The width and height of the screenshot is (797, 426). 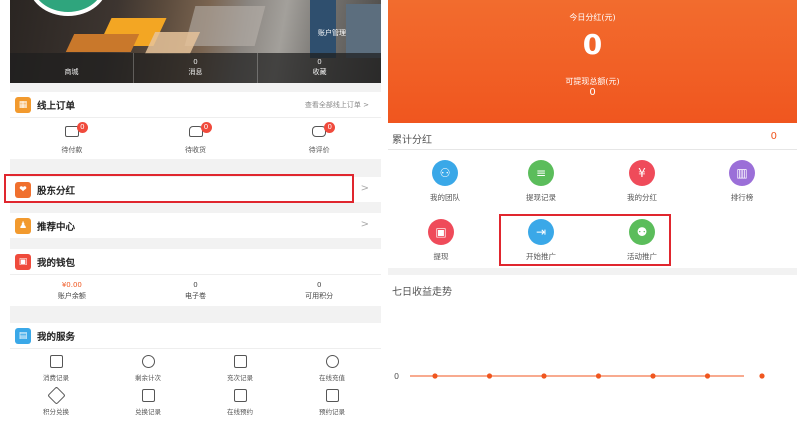 I want to click on service-remaining-times: 剩余计次, so click(x=148, y=368).